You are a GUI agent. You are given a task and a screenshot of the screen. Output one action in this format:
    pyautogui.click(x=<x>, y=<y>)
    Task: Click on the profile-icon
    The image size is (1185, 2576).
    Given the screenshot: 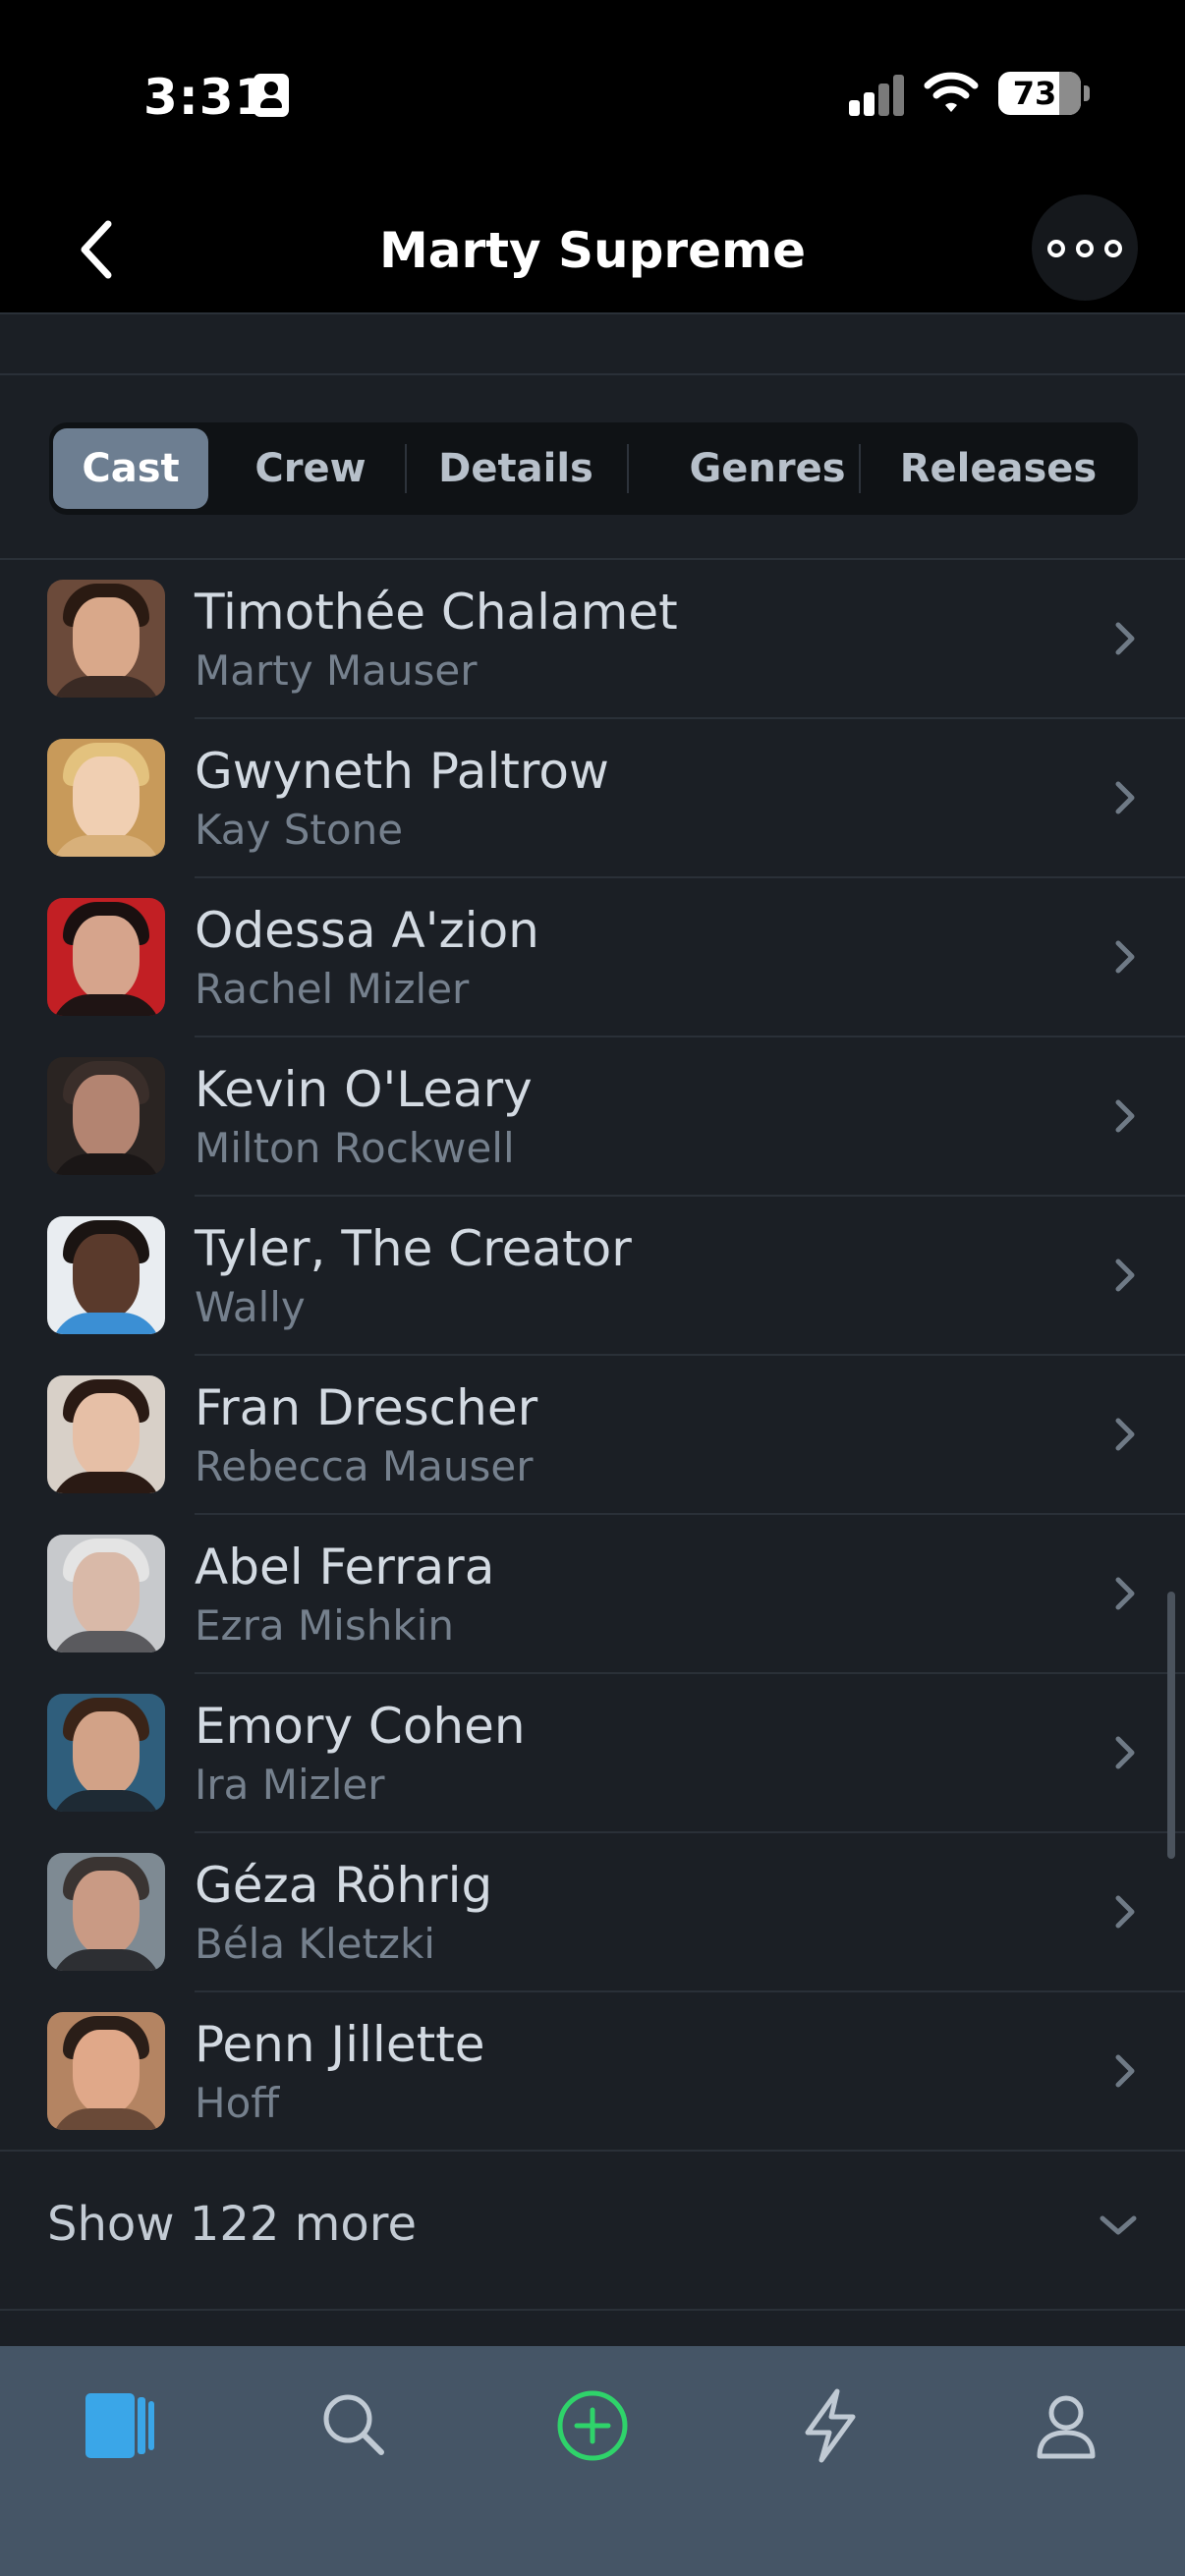 What is the action you would take?
    pyautogui.click(x=1066, y=2425)
    